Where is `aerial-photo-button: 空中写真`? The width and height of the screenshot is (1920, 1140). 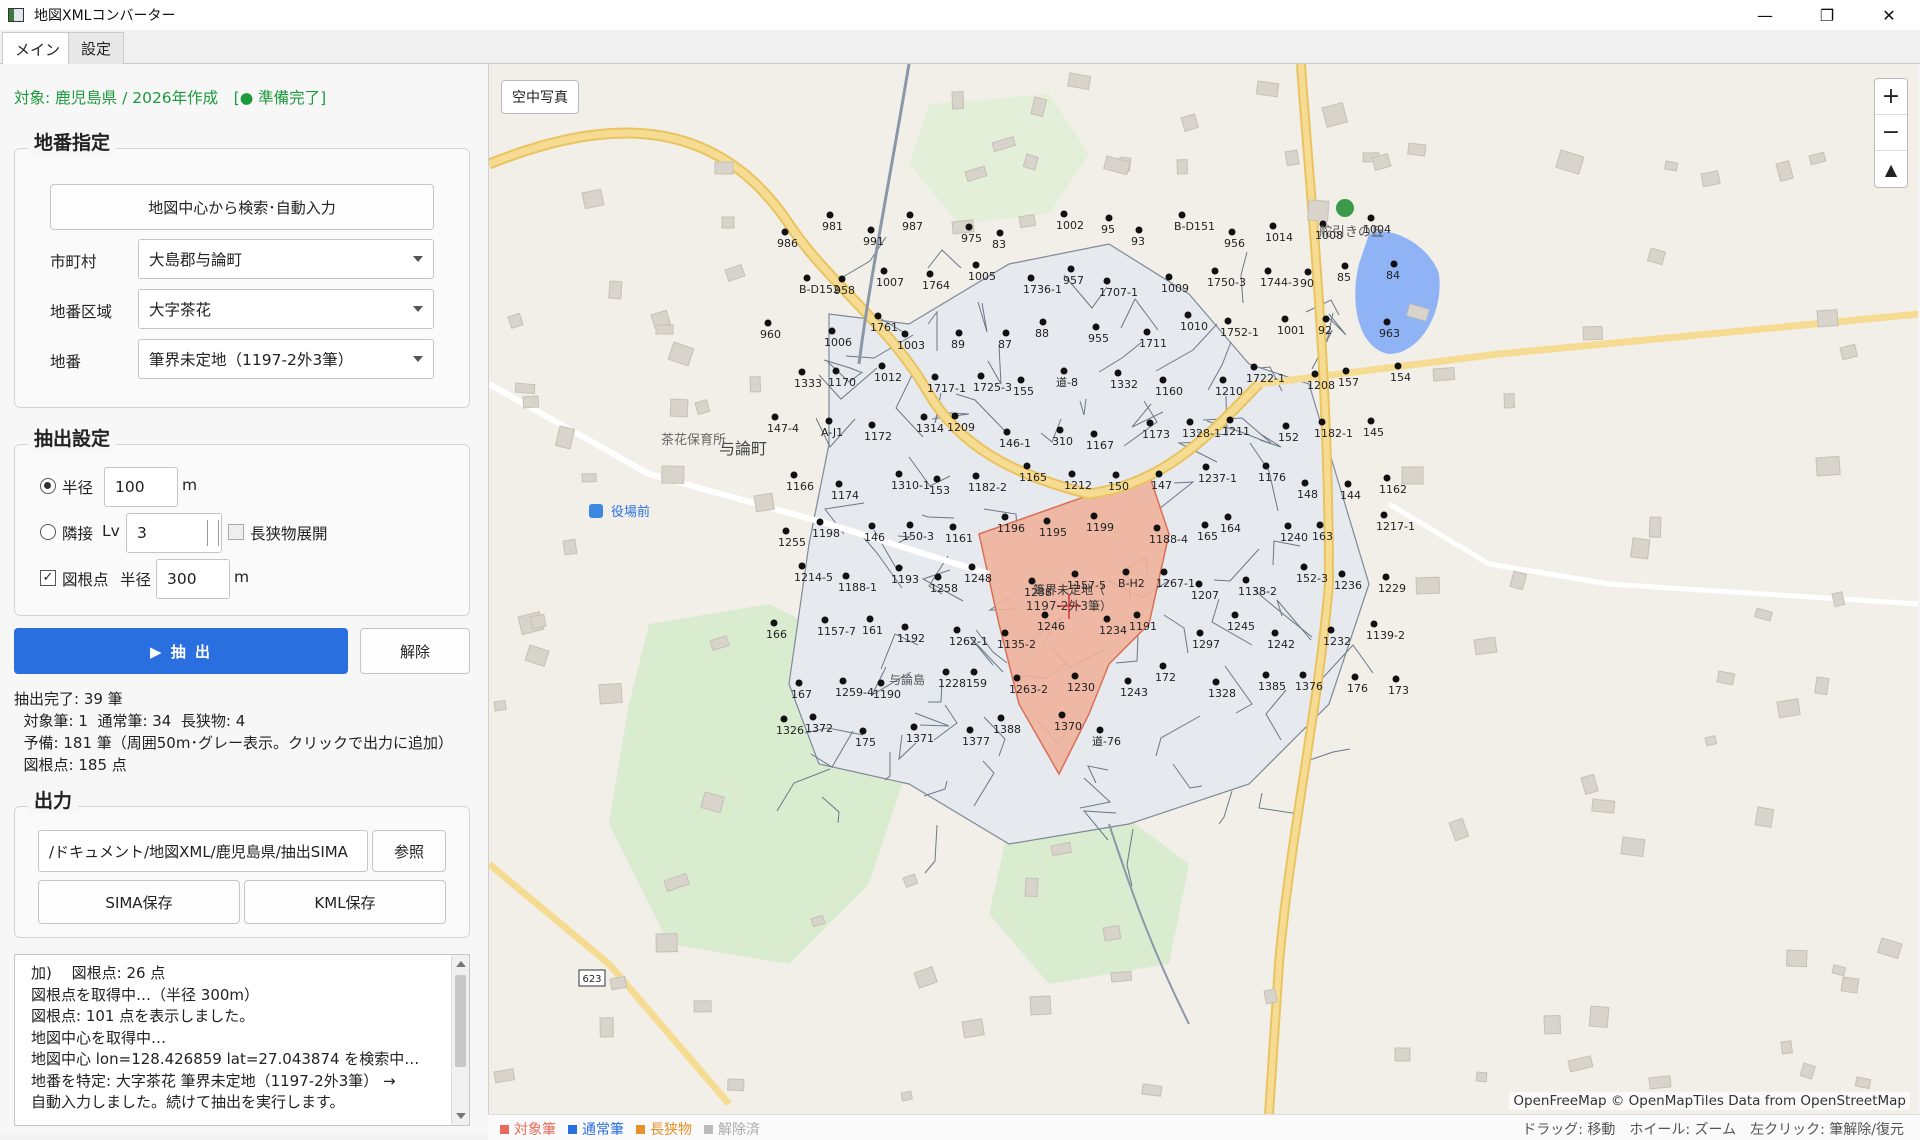
aerial-photo-button: 空中写真 is located at coordinates (540, 97).